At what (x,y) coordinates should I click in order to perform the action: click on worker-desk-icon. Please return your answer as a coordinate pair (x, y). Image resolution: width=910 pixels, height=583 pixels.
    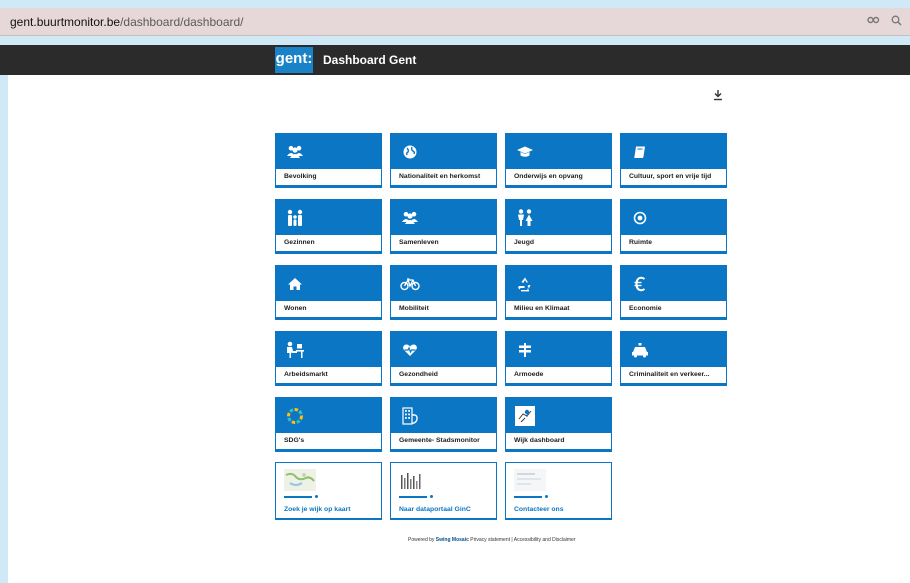
    Looking at the image, I should click on (295, 350).